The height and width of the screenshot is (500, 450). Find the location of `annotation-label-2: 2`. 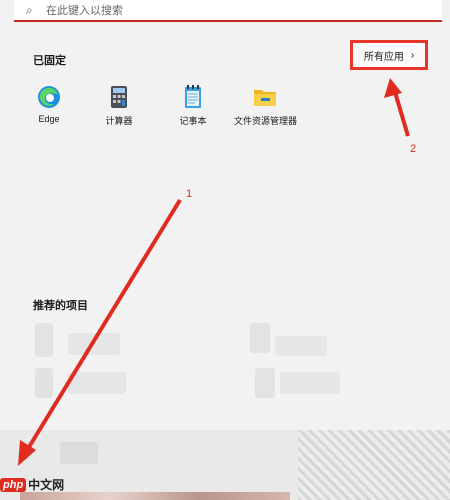

annotation-label-2: 2 is located at coordinates (413, 149).